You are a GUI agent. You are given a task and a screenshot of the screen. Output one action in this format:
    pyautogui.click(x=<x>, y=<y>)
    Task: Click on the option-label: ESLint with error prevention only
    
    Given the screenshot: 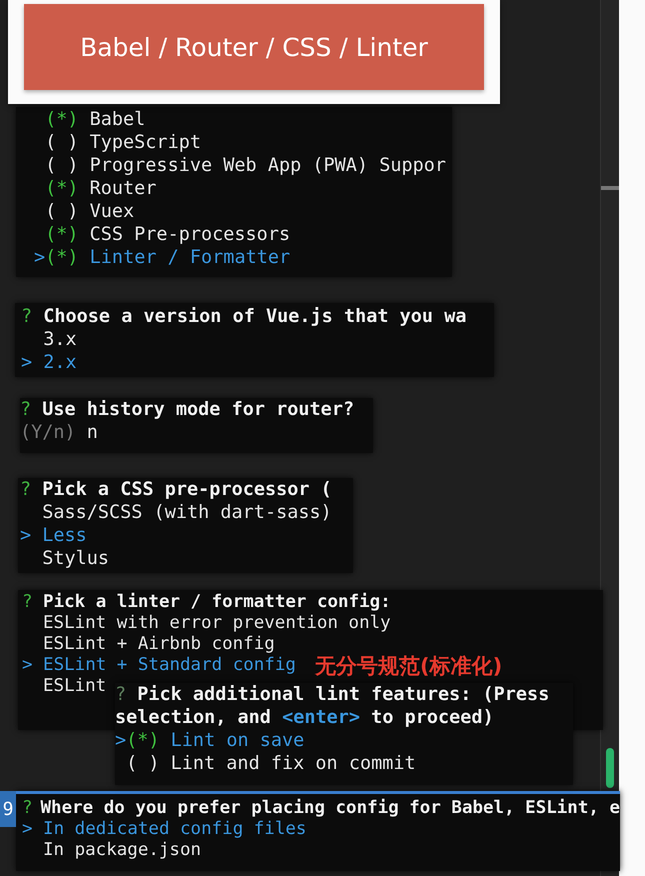 What is the action you would take?
    pyautogui.click(x=217, y=623)
    